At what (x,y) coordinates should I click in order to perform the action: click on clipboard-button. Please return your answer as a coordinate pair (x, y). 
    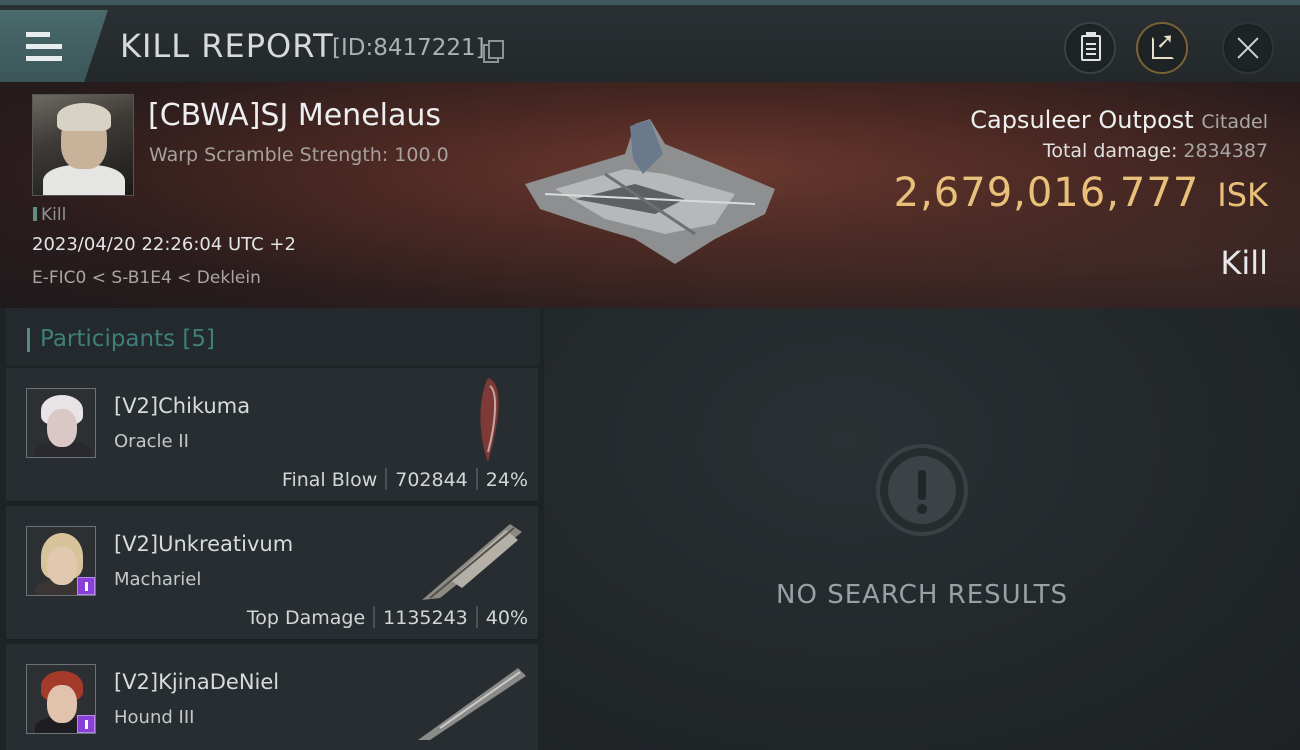
    Looking at the image, I should click on (1090, 48).